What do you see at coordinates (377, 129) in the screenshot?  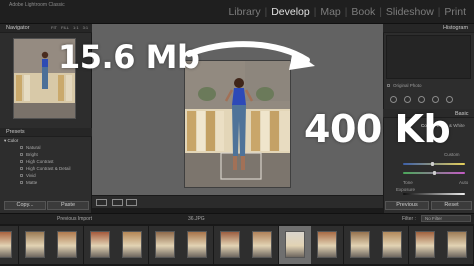 I see `compressed-size-label: 400 Kb` at bounding box center [377, 129].